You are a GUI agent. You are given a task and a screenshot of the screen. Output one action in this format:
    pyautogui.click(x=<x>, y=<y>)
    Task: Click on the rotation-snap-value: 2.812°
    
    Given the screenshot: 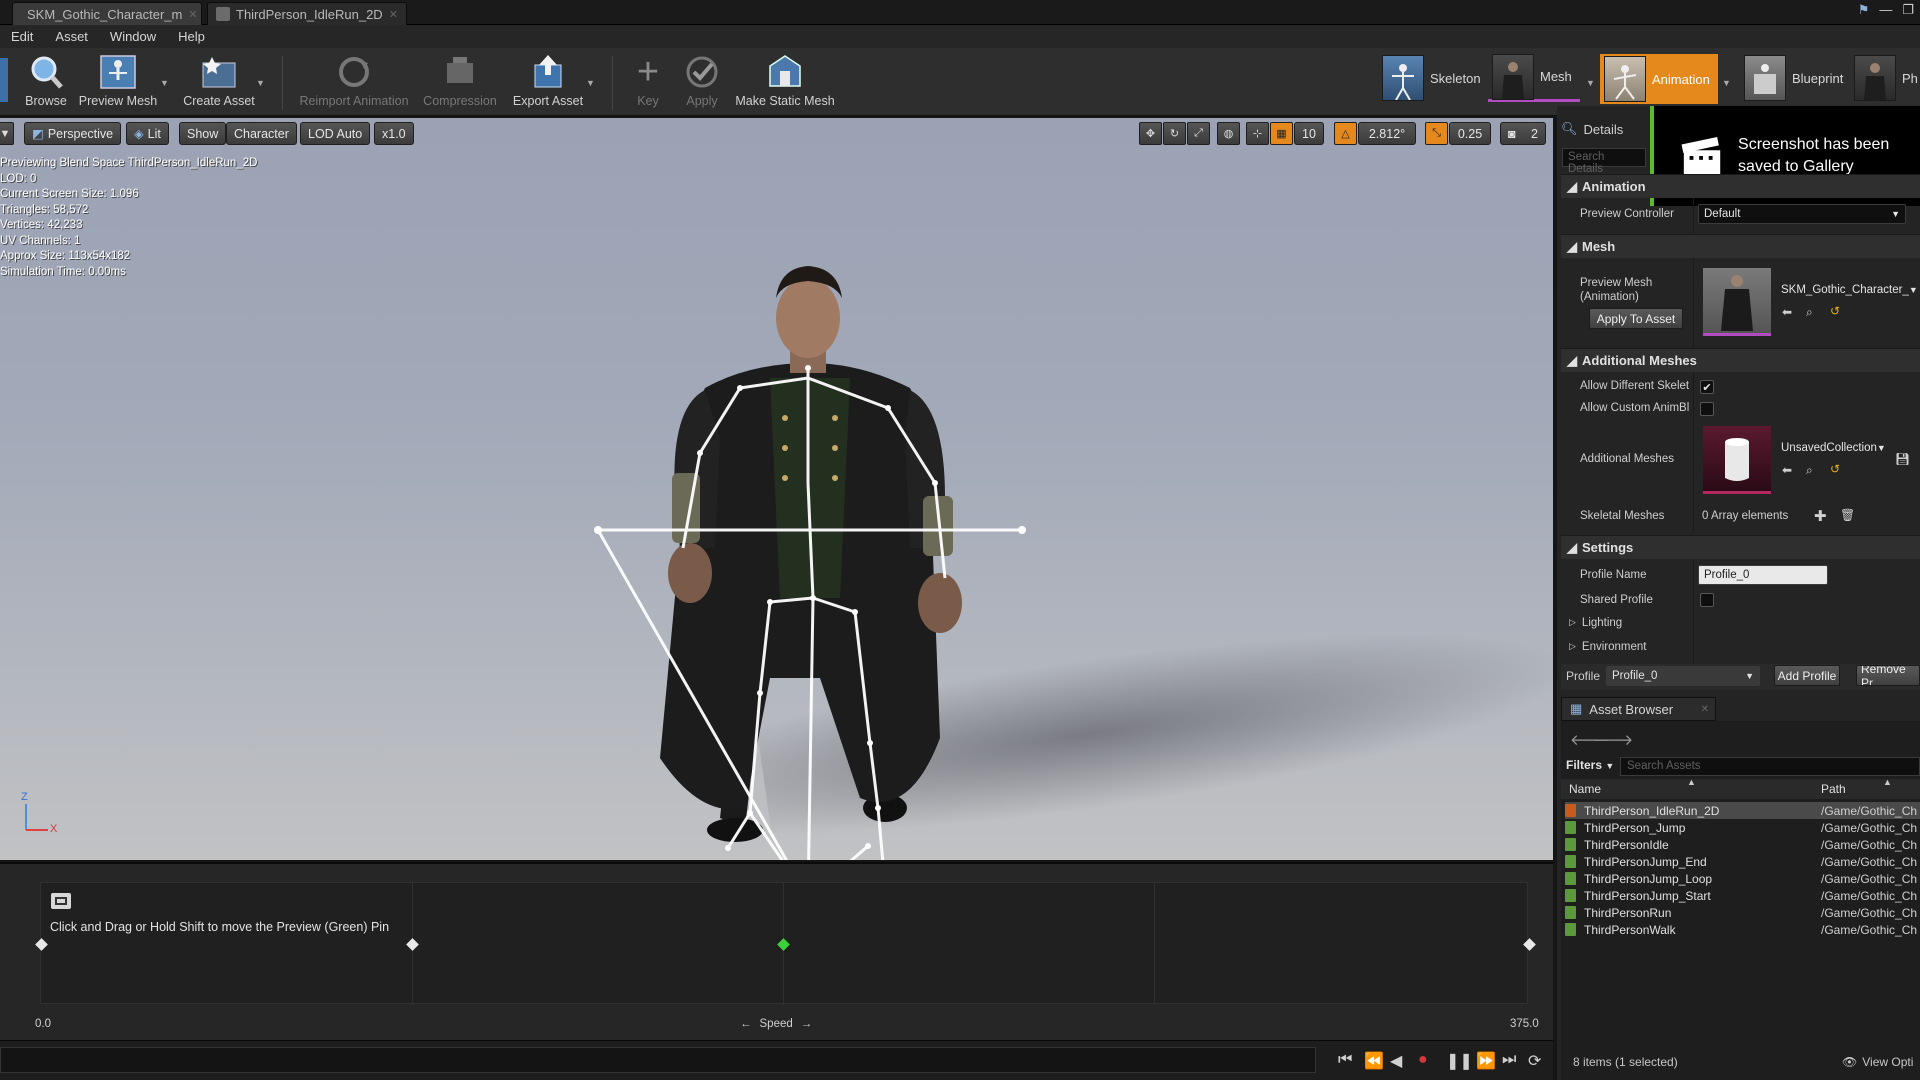 What is the action you would take?
    pyautogui.click(x=1387, y=133)
    